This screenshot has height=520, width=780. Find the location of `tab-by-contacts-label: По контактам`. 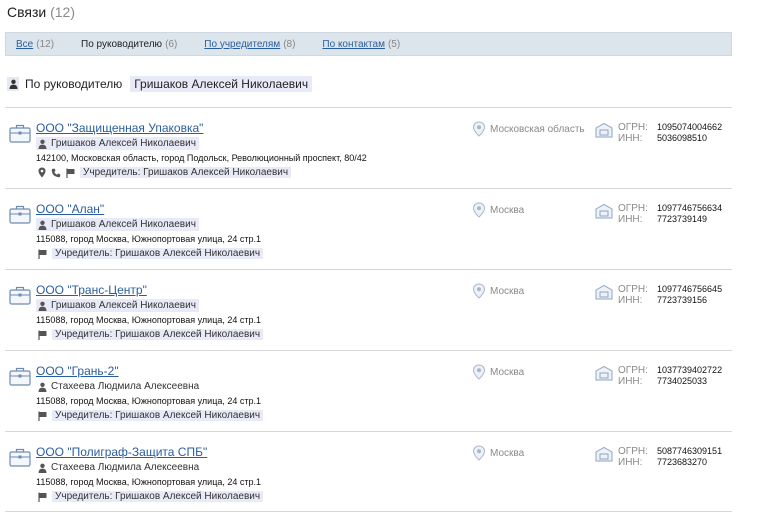

tab-by-contacts-label: По контактам is located at coordinates (353, 44).